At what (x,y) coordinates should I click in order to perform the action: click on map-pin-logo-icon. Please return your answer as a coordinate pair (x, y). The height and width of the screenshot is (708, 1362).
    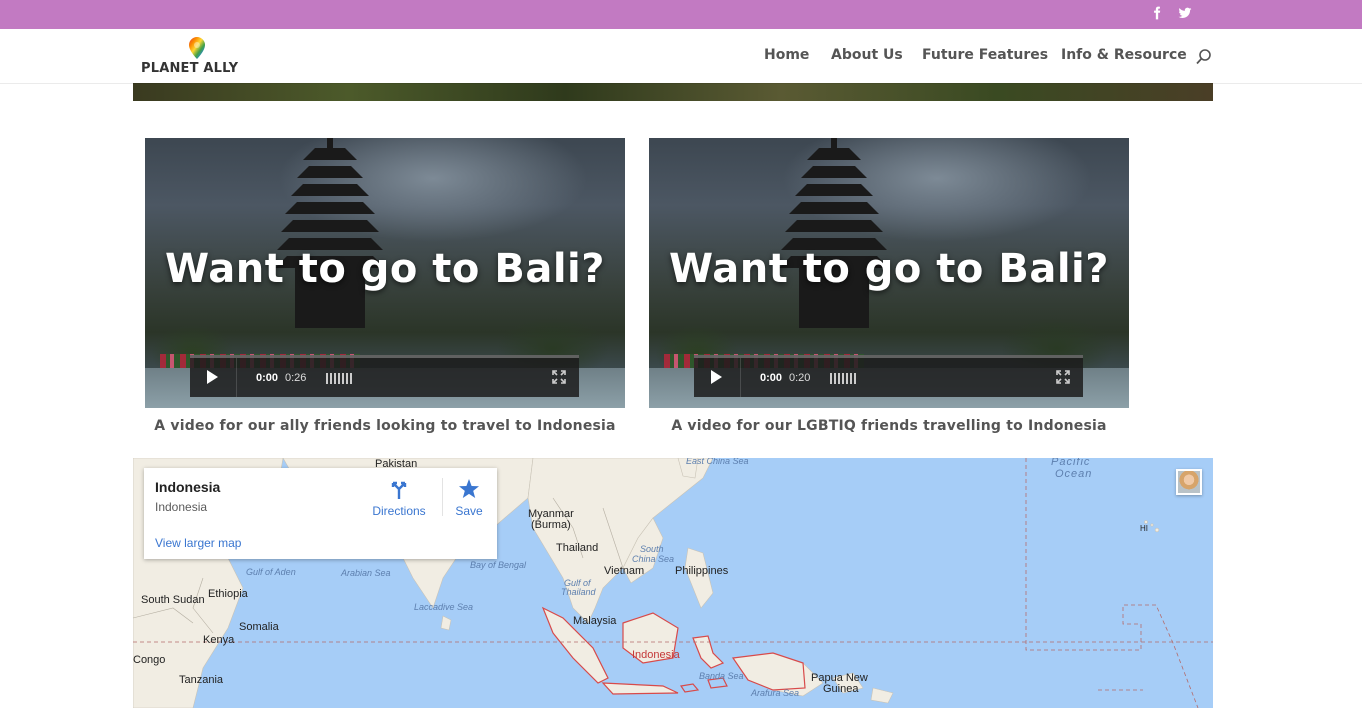
    Looking at the image, I should click on (197, 48).